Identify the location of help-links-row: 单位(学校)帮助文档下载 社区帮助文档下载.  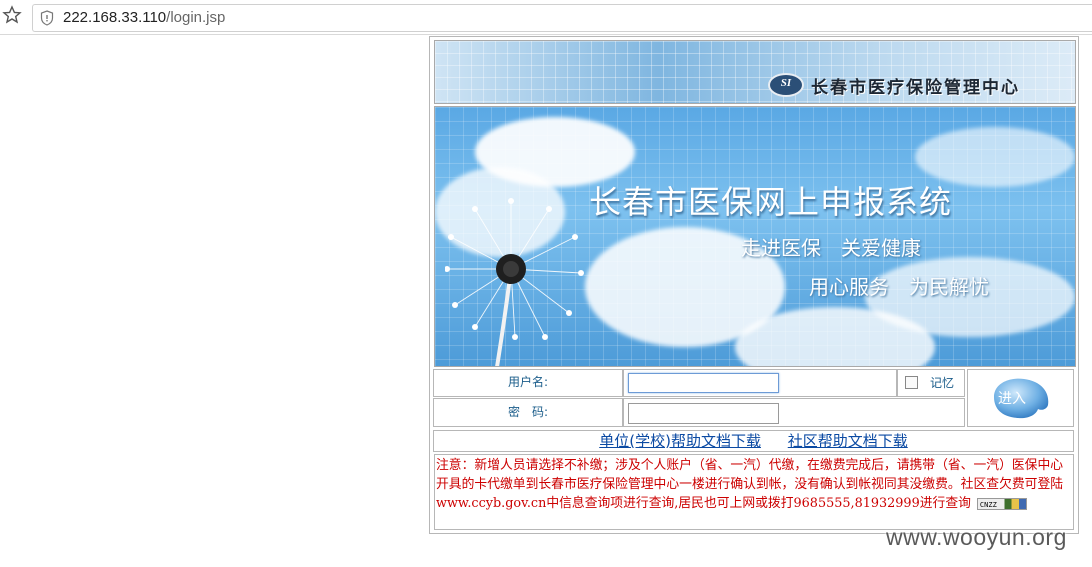
(753, 441).